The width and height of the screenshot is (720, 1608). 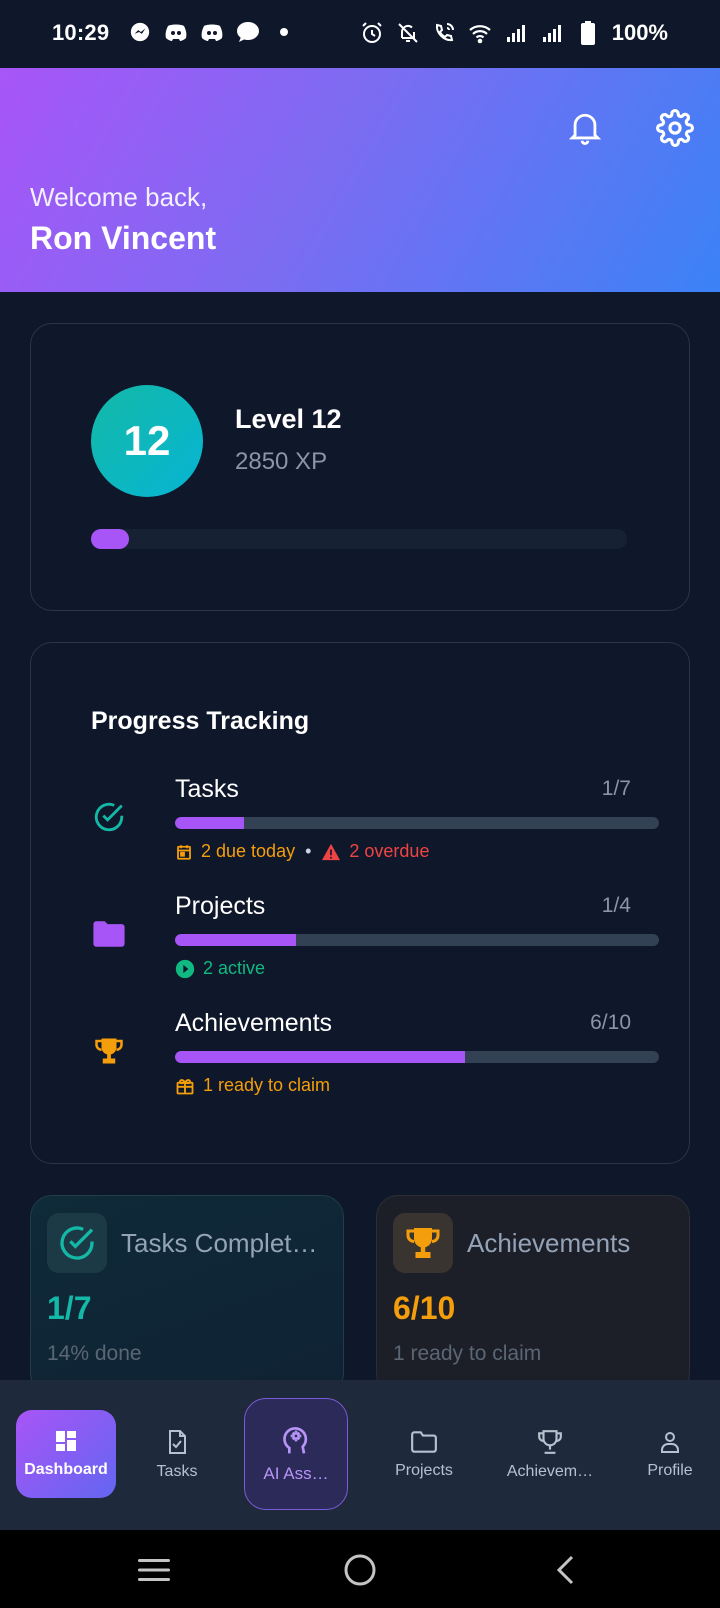 I want to click on nav-tasks: Tasks, so click(x=177, y=1455).